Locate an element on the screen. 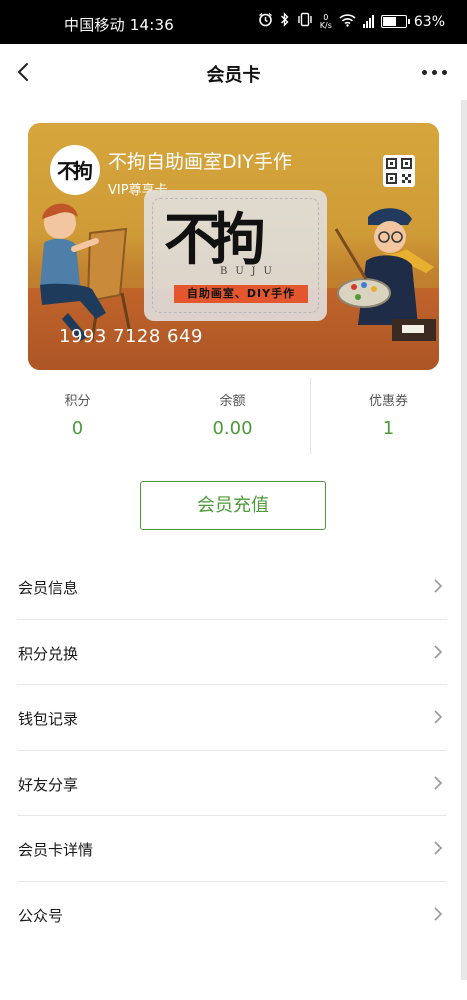 The image size is (467, 1000). menu-item-official-account: 公众号 is located at coordinates (232, 915).